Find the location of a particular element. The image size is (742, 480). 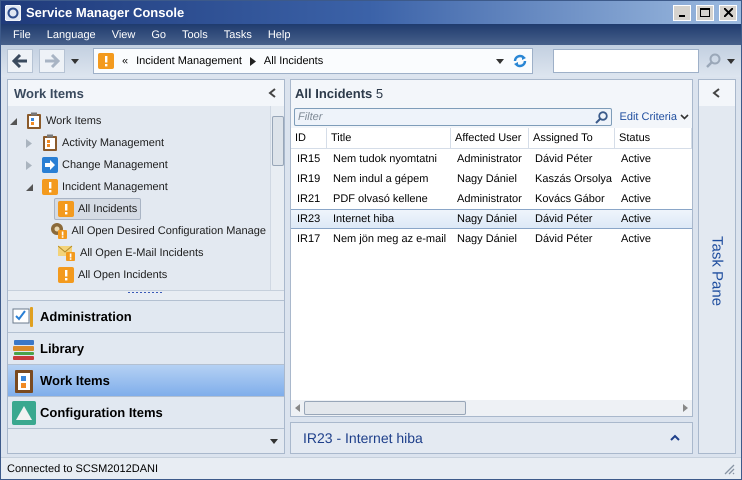

status-text: Connected to SCSM2012DANI is located at coordinates (82, 468).